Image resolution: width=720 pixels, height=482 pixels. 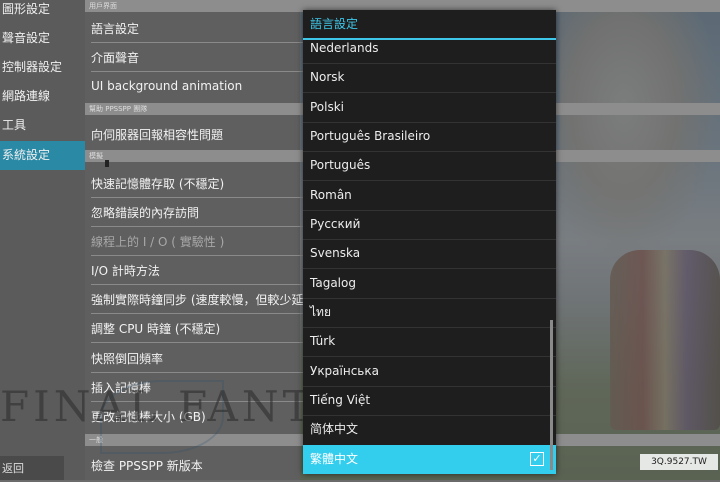 I want to click on language-option-russian: Русский, so click(x=429, y=224).